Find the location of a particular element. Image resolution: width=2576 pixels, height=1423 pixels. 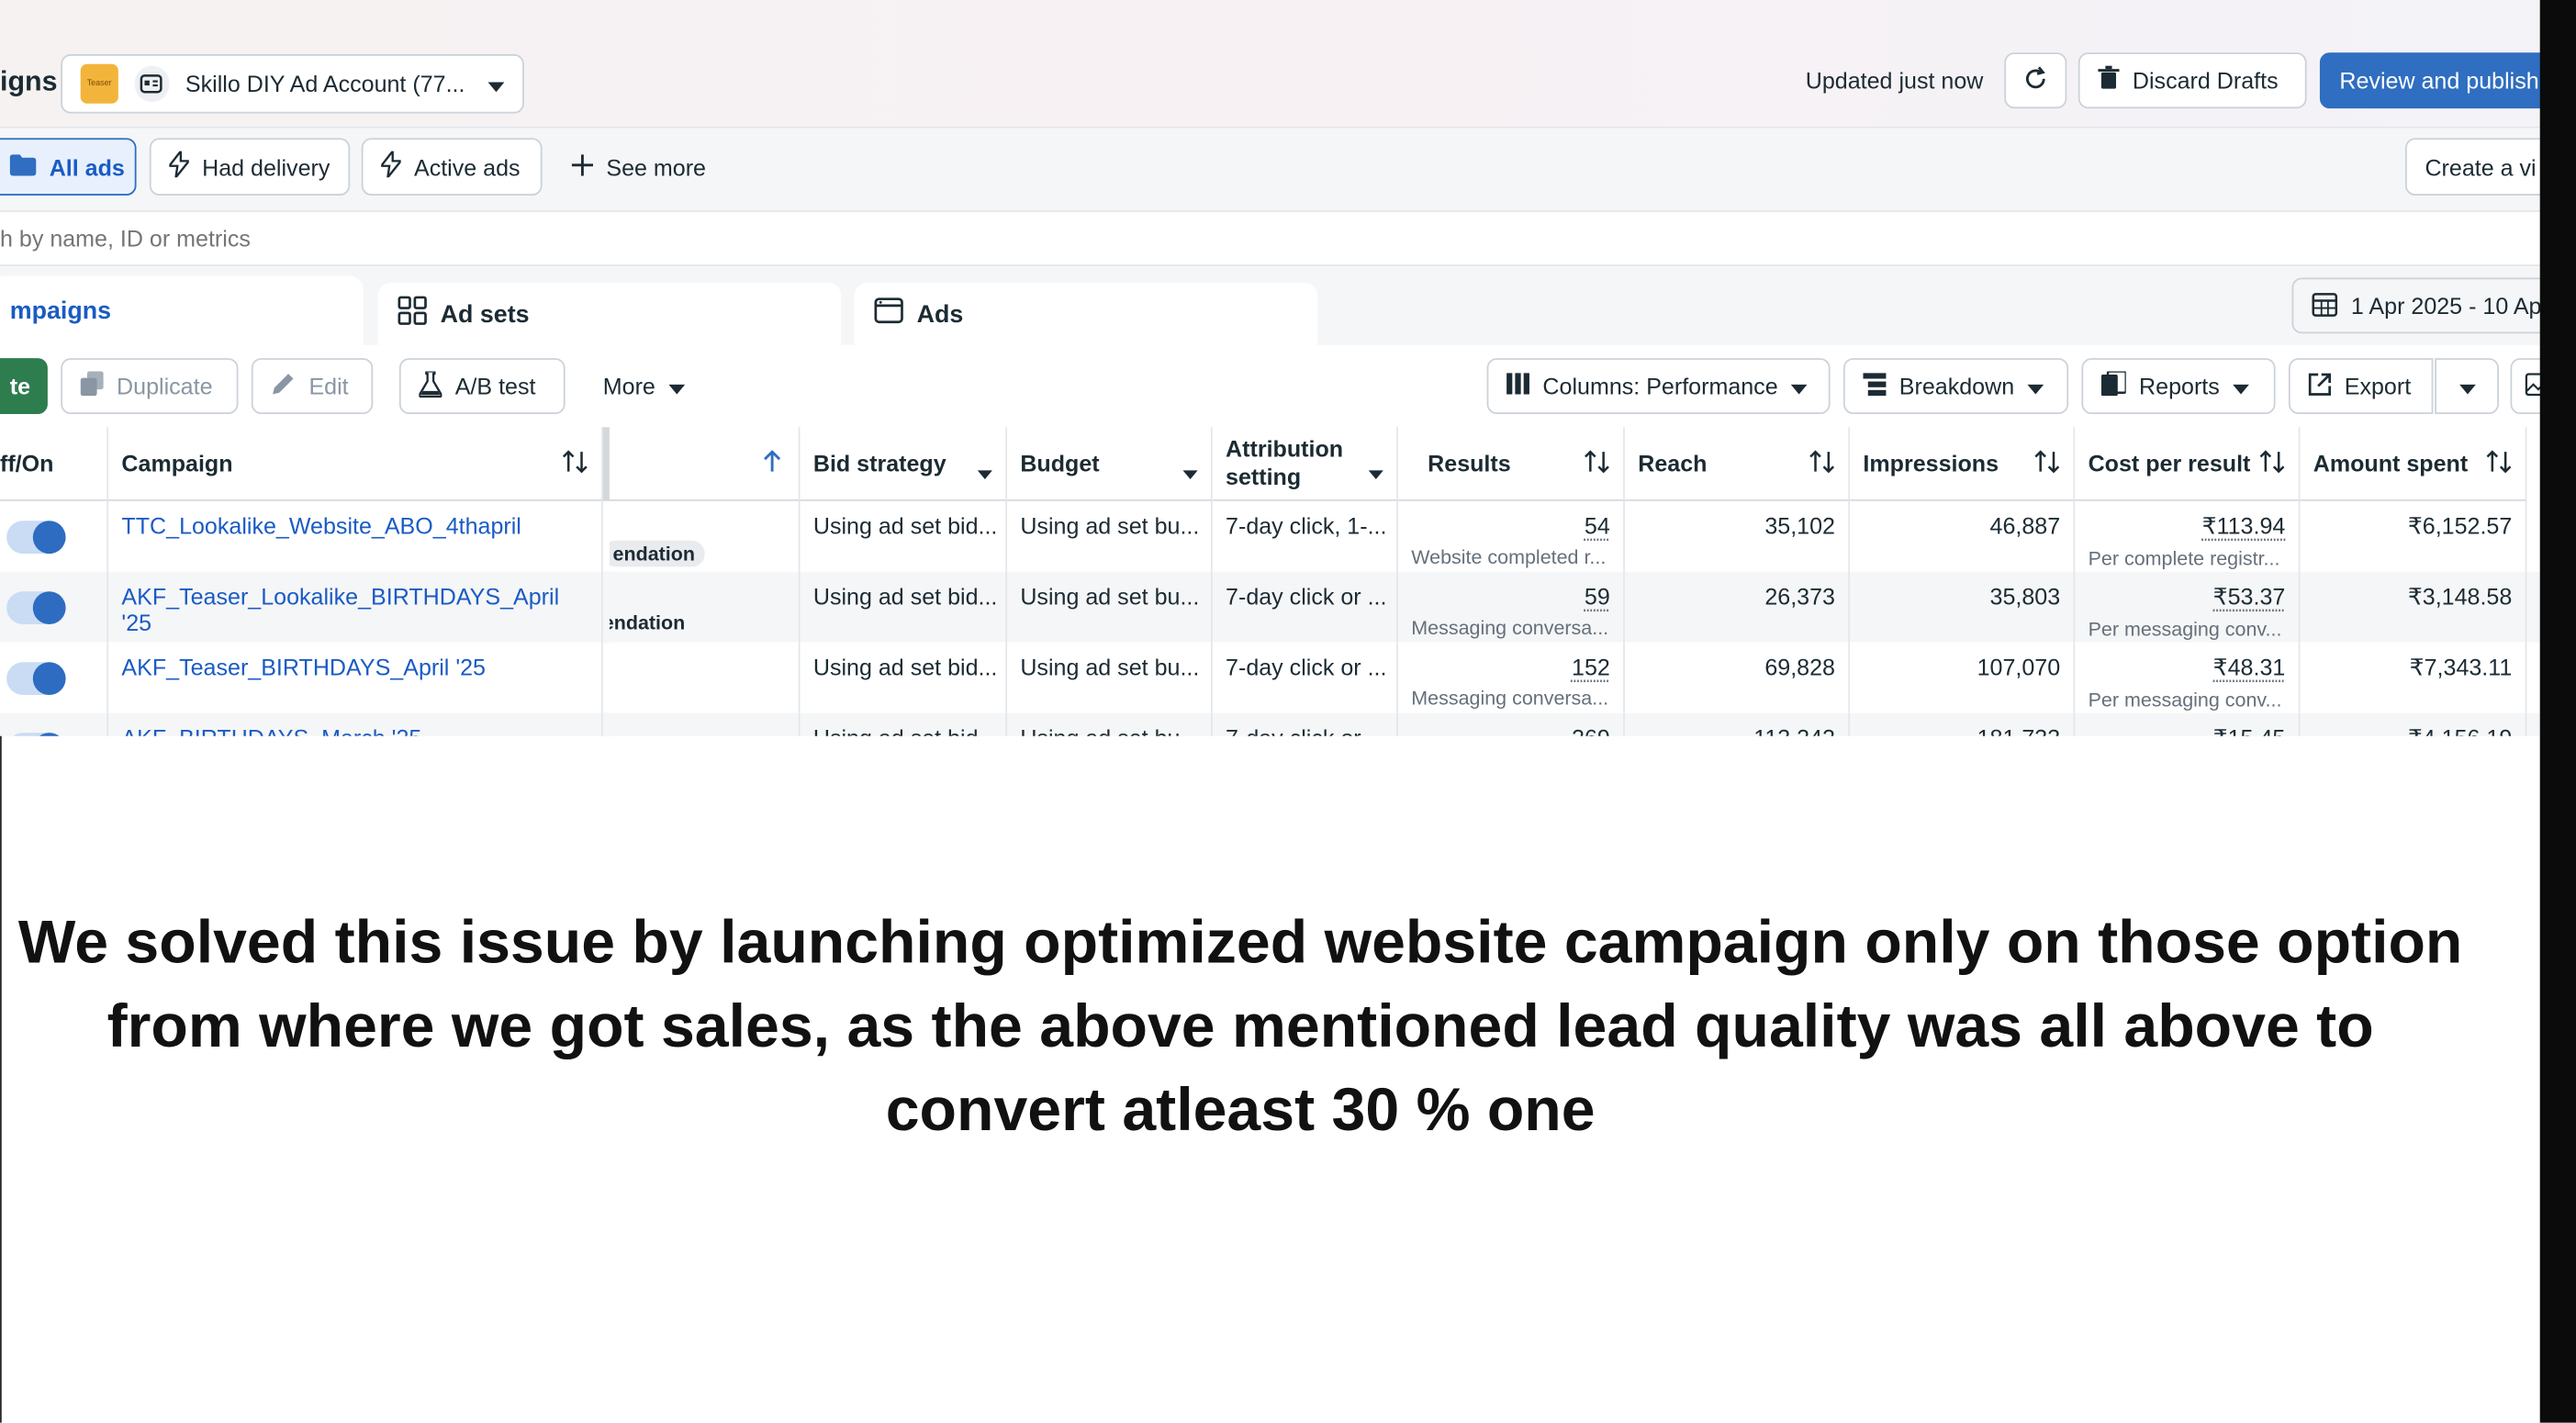

see-more-button: See more is located at coordinates (638, 168).